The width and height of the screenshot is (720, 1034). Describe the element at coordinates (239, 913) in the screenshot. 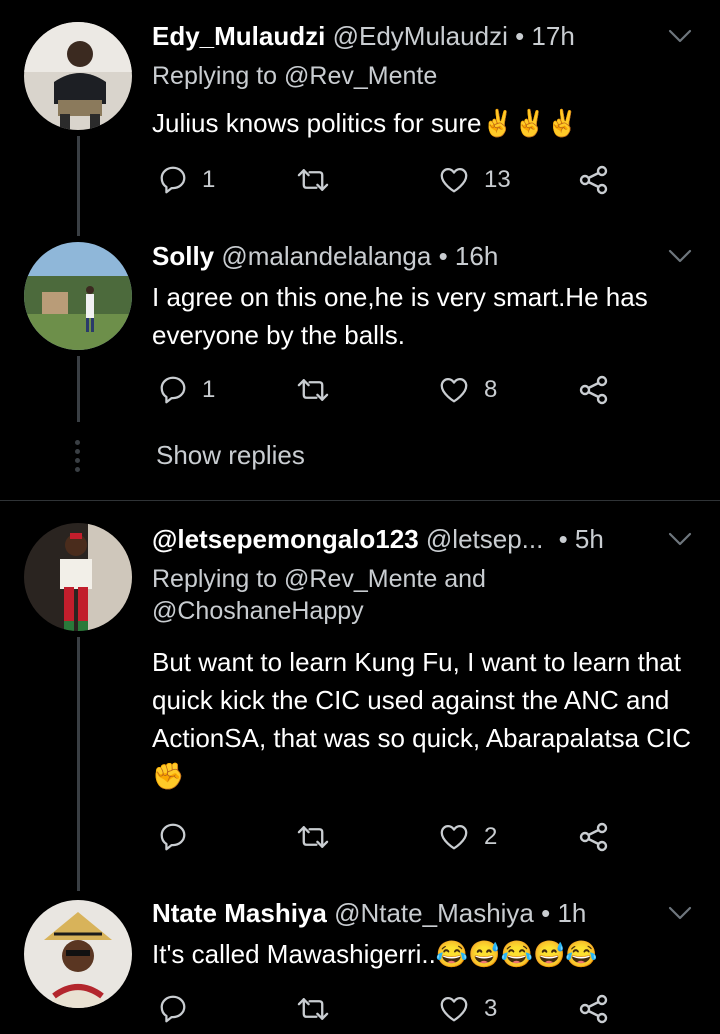

I see `display-name: Ntate Mashiya` at that location.